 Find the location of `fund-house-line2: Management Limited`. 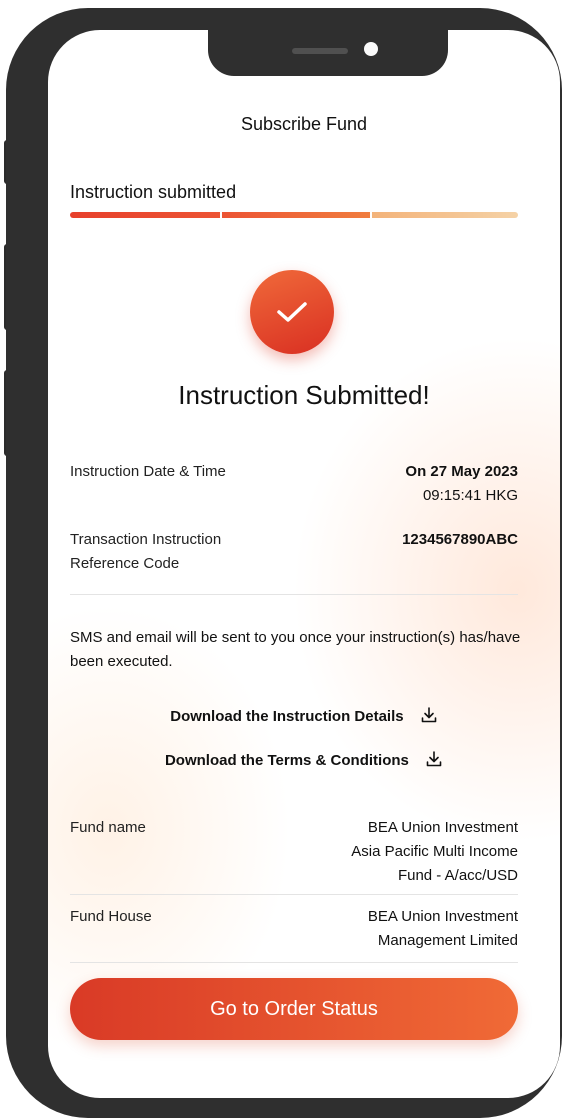

fund-house-line2: Management Limited is located at coordinates (447, 940).